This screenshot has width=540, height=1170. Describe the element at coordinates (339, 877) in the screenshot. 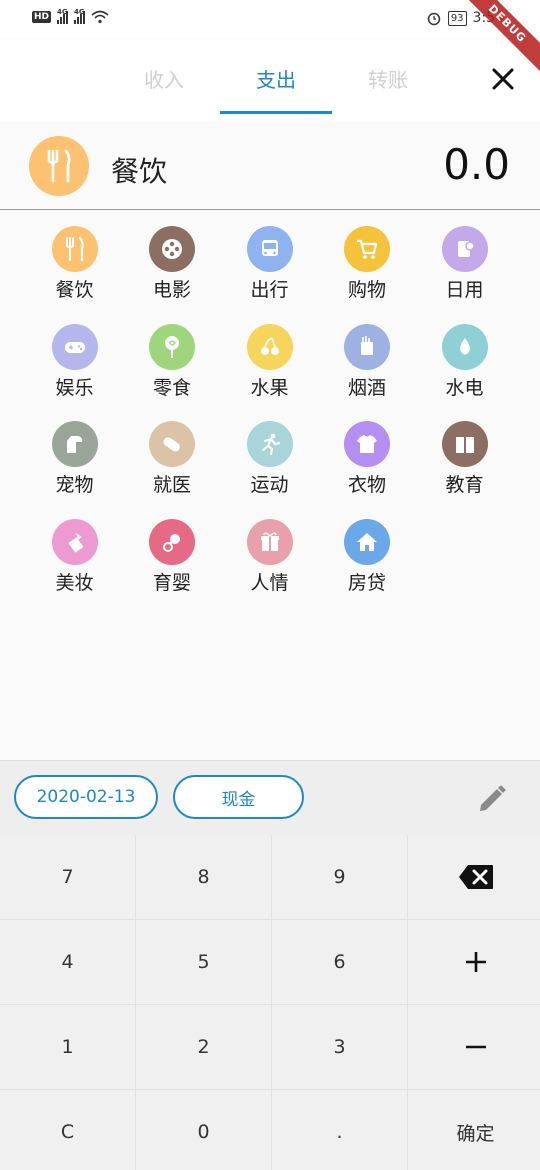

I see `key-9: 9` at that location.